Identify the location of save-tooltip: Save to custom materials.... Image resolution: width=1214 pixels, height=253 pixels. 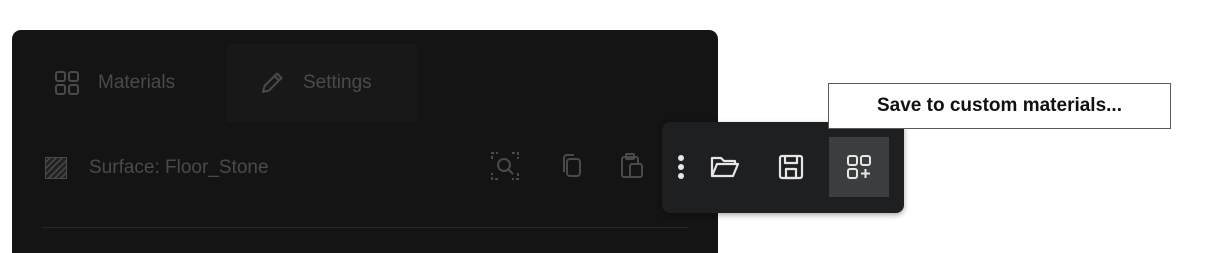
(999, 106).